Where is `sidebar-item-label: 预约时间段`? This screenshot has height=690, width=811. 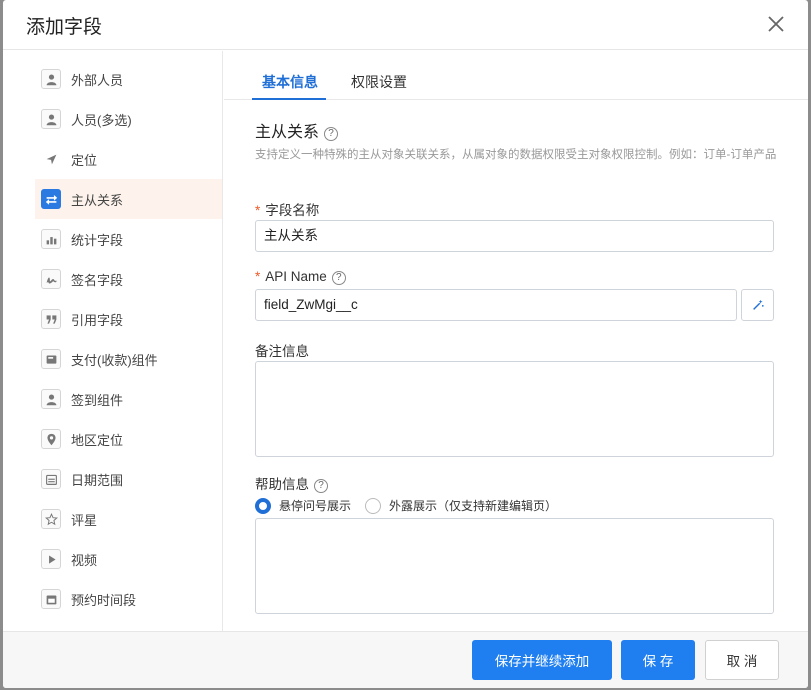
sidebar-item-label: 预约时间段 is located at coordinates (104, 600).